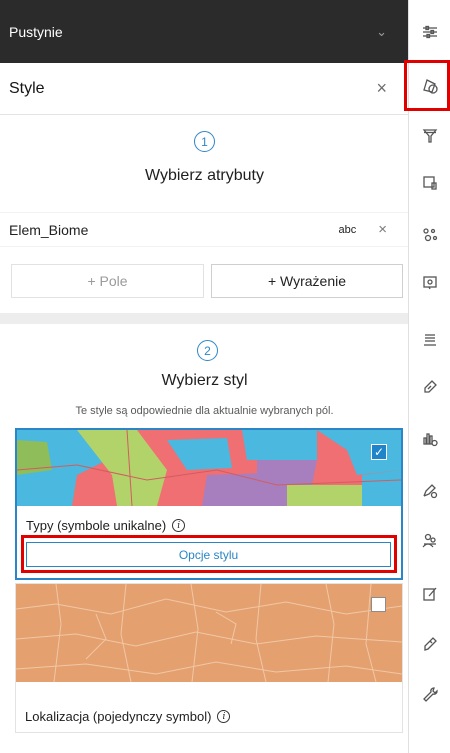  Describe the element at coordinates (430, 694) in the screenshot. I see `tools-icon` at that location.